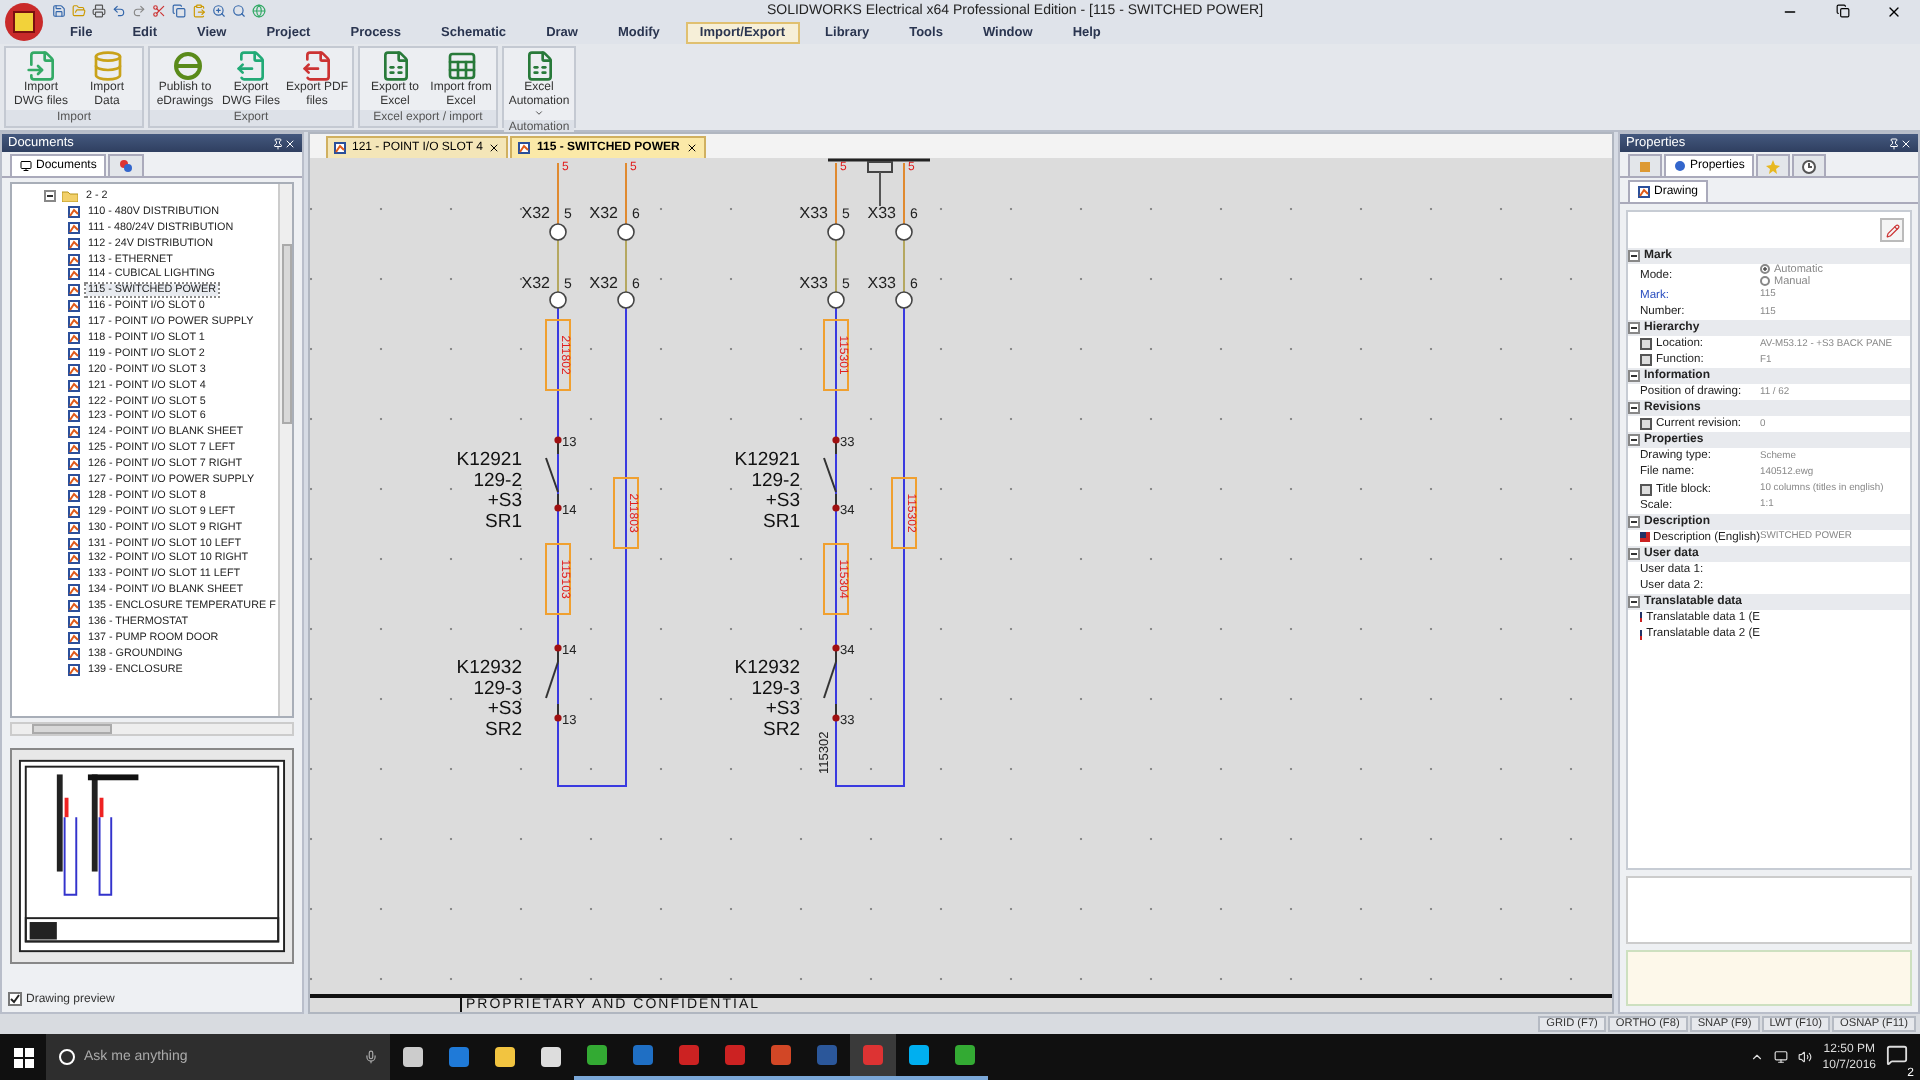 The width and height of the screenshot is (1920, 1080). What do you see at coordinates (1680, 166) in the screenshot?
I see `info-icon` at bounding box center [1680, 166].